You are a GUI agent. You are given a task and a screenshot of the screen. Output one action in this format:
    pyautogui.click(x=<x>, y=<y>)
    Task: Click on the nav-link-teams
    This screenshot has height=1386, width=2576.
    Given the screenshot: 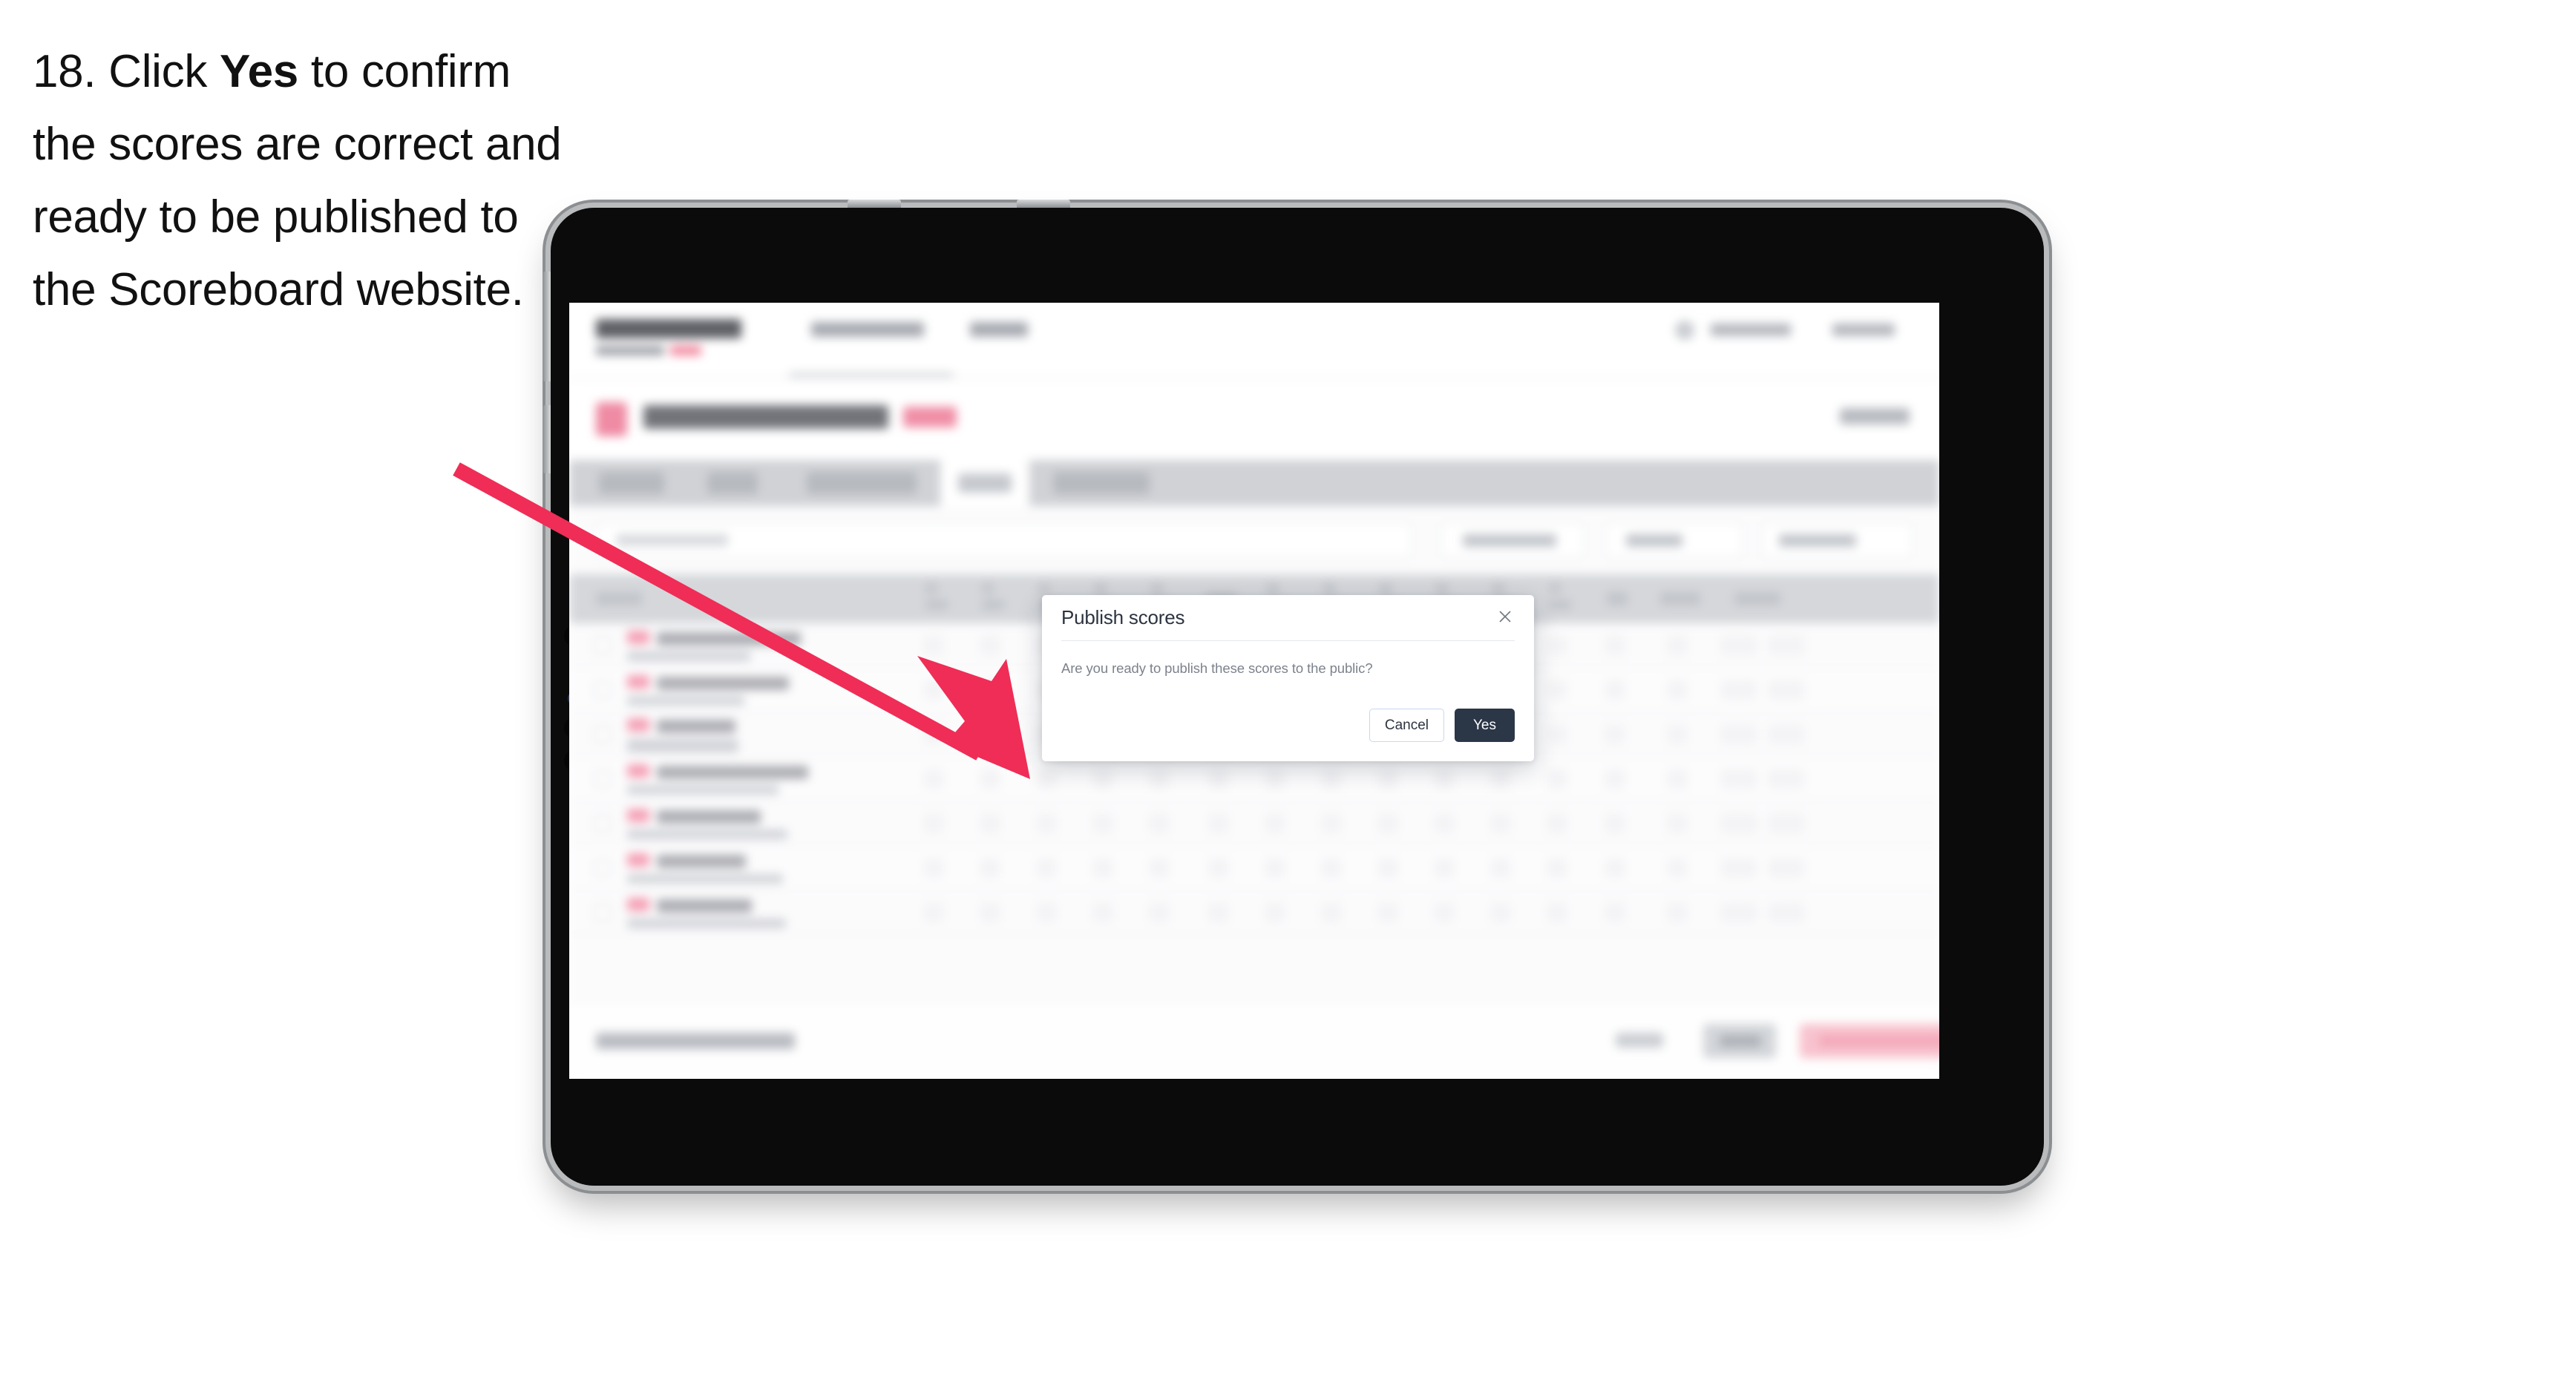 What is the action you would take?
    pyautogui.click(x=999, y=329)
    